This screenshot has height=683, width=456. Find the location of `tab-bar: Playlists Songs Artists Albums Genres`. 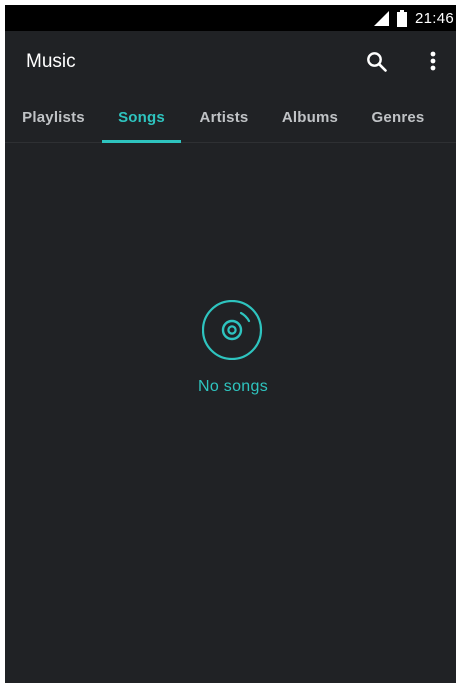

tab-bar: Playlists Songs Artists Albums Genres is located at coordinates (230, 118).